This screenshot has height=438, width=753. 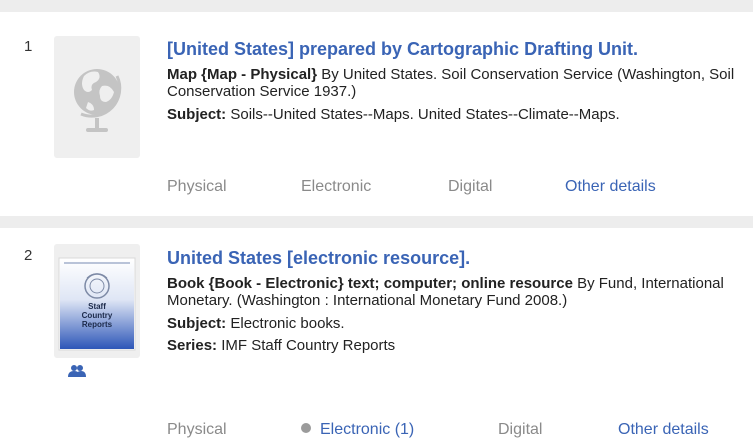 What do you see at coordinates (97, 315) in the screenshot?
I see `cover-title: Staff Country Reports` at bounding box center [97, 315].